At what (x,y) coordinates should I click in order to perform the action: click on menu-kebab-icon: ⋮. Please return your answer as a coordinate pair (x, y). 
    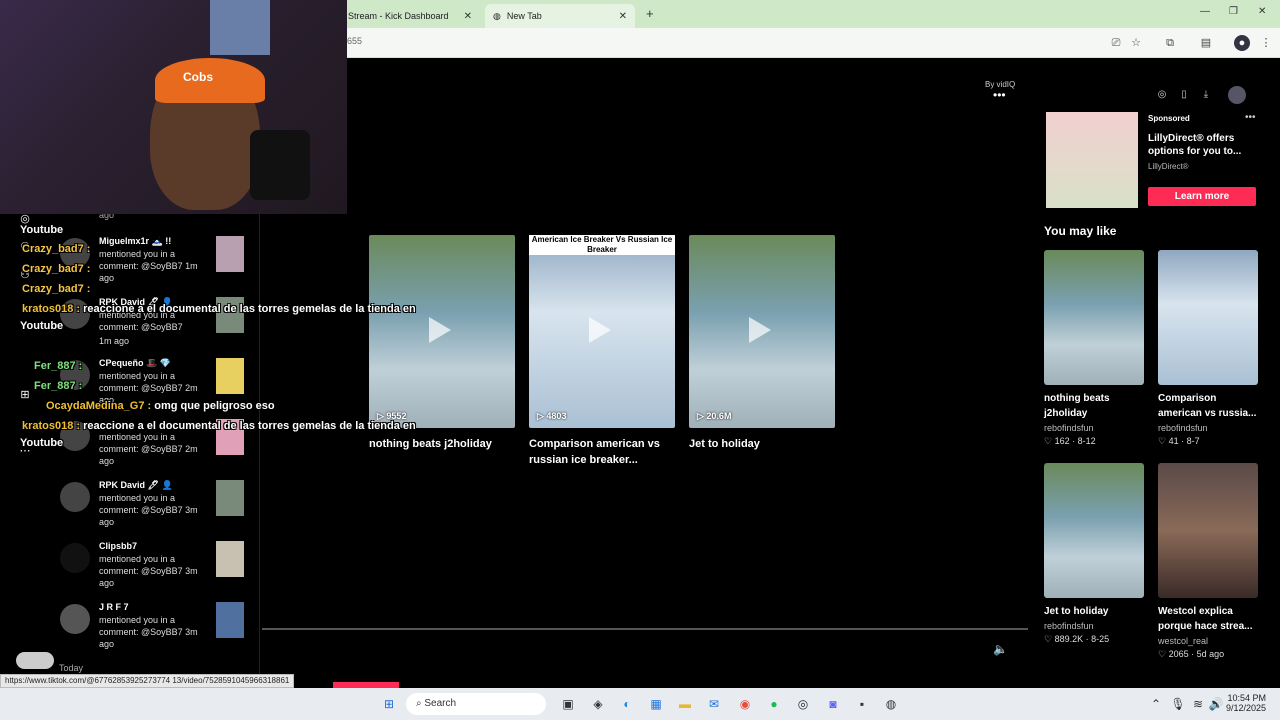
    Looking at the image, I should click on (1266, 43).